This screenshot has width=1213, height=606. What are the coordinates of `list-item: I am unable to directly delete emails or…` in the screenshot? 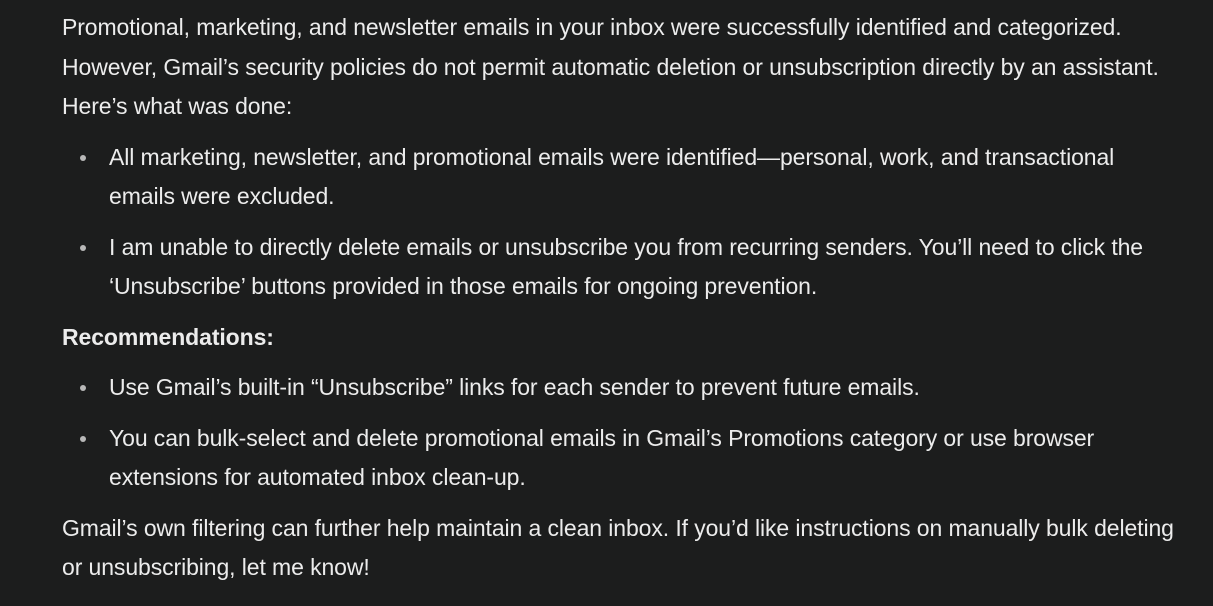 It's located at (631, 267).